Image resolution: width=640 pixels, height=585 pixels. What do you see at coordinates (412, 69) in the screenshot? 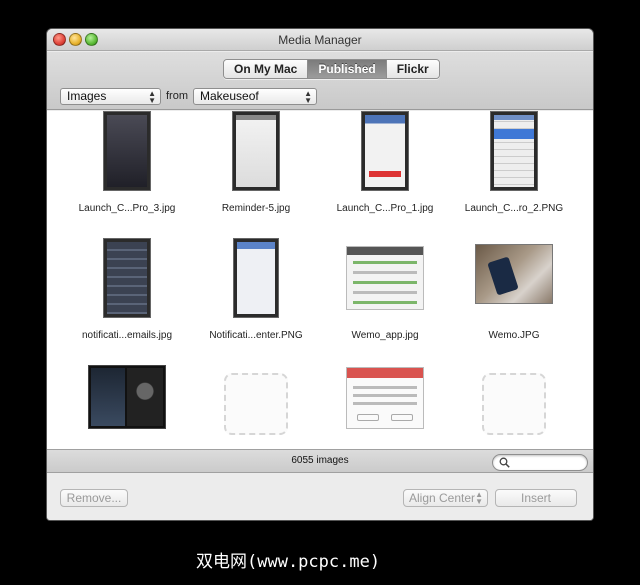
I see `tab-flickr: Flickr` at bounding box center [412, 69].